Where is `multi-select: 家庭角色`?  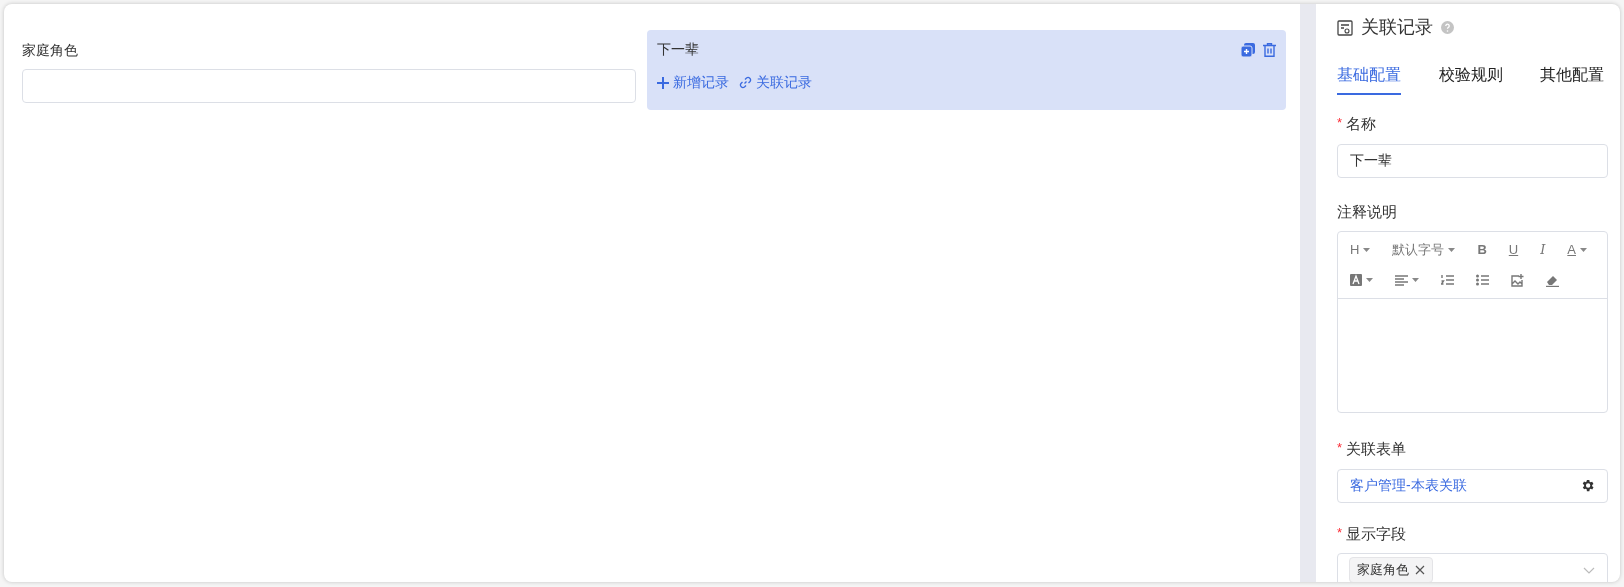
multi-select: 家庭角色 is located at coordinates (1472, 567).